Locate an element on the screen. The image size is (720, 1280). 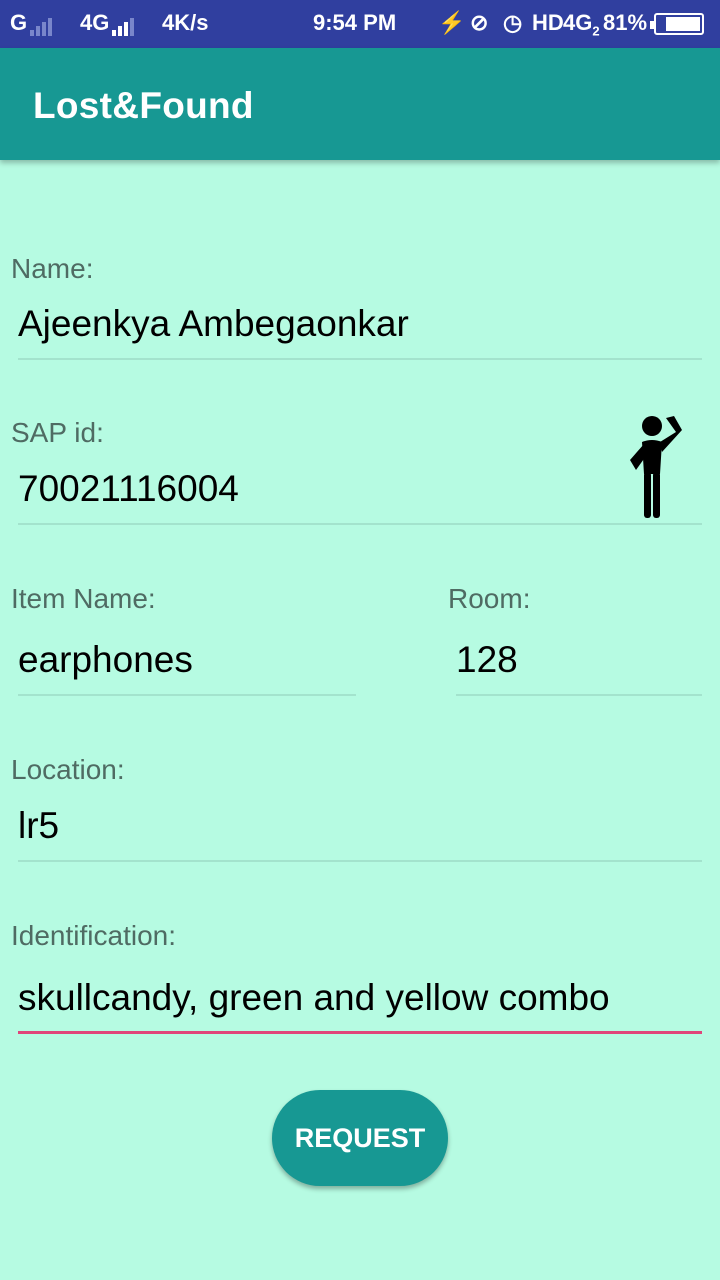
location-input is located at coordinates (360, 826).